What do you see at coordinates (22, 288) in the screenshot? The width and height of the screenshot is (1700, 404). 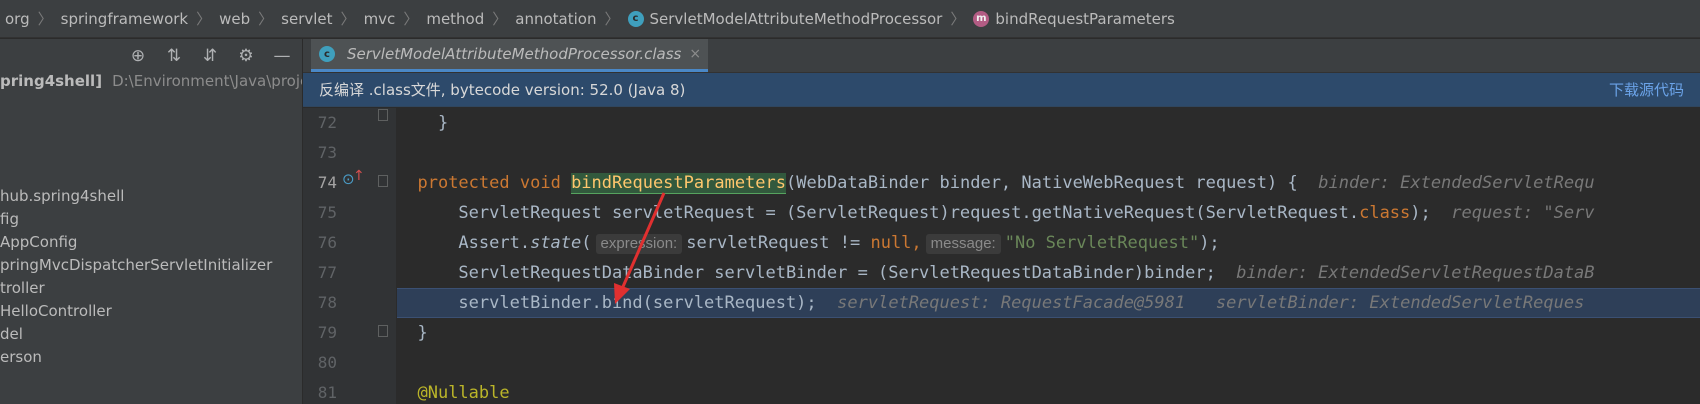 I see `tree-item: troller` at bounding box center [22, 288].